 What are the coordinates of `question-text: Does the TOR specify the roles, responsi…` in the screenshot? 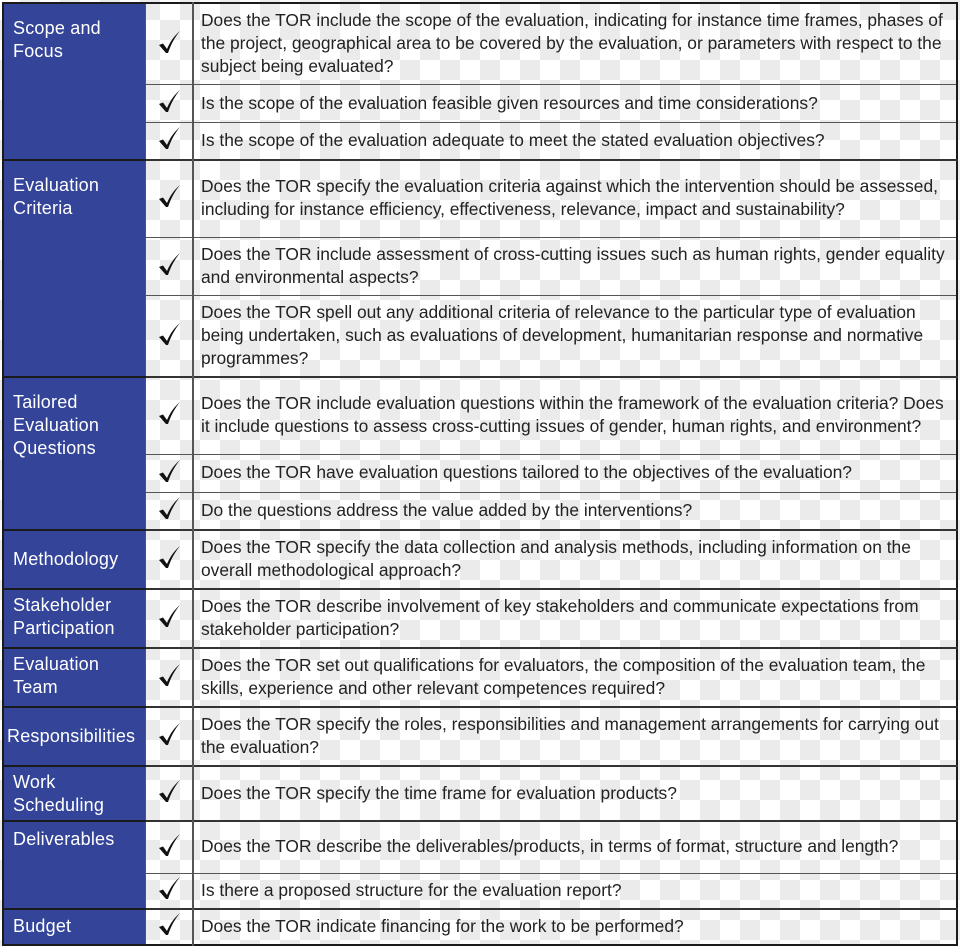 It's located at (575, 736).